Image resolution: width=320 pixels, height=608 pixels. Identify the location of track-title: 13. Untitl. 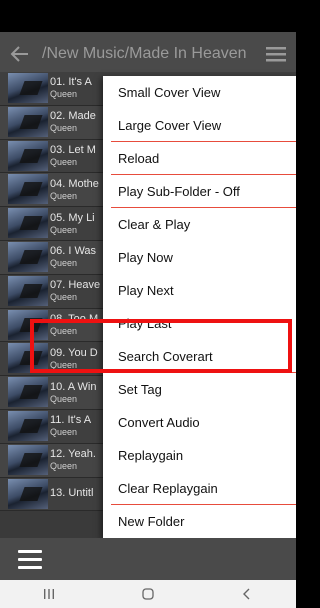
(72, 493).